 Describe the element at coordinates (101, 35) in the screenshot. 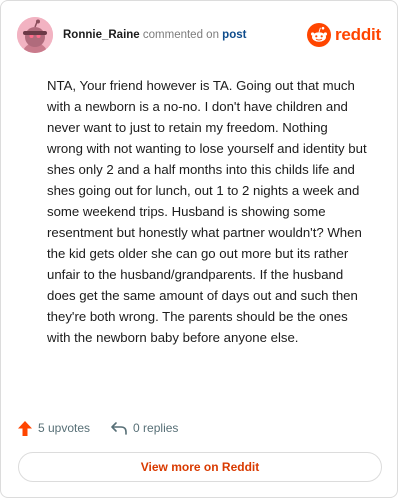

I see `username-link: Ronnie_Raine` at that location.